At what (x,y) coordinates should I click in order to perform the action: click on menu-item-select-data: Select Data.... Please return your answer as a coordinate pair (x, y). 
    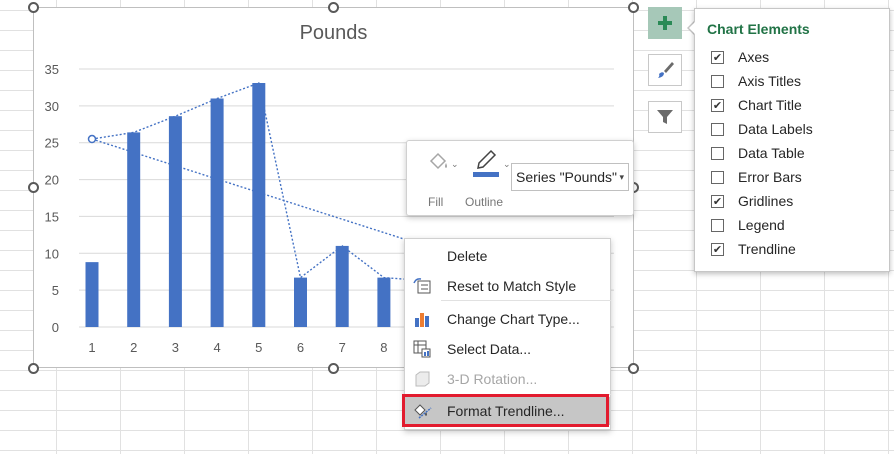
    Looking at the image, I should click on (507, 349).